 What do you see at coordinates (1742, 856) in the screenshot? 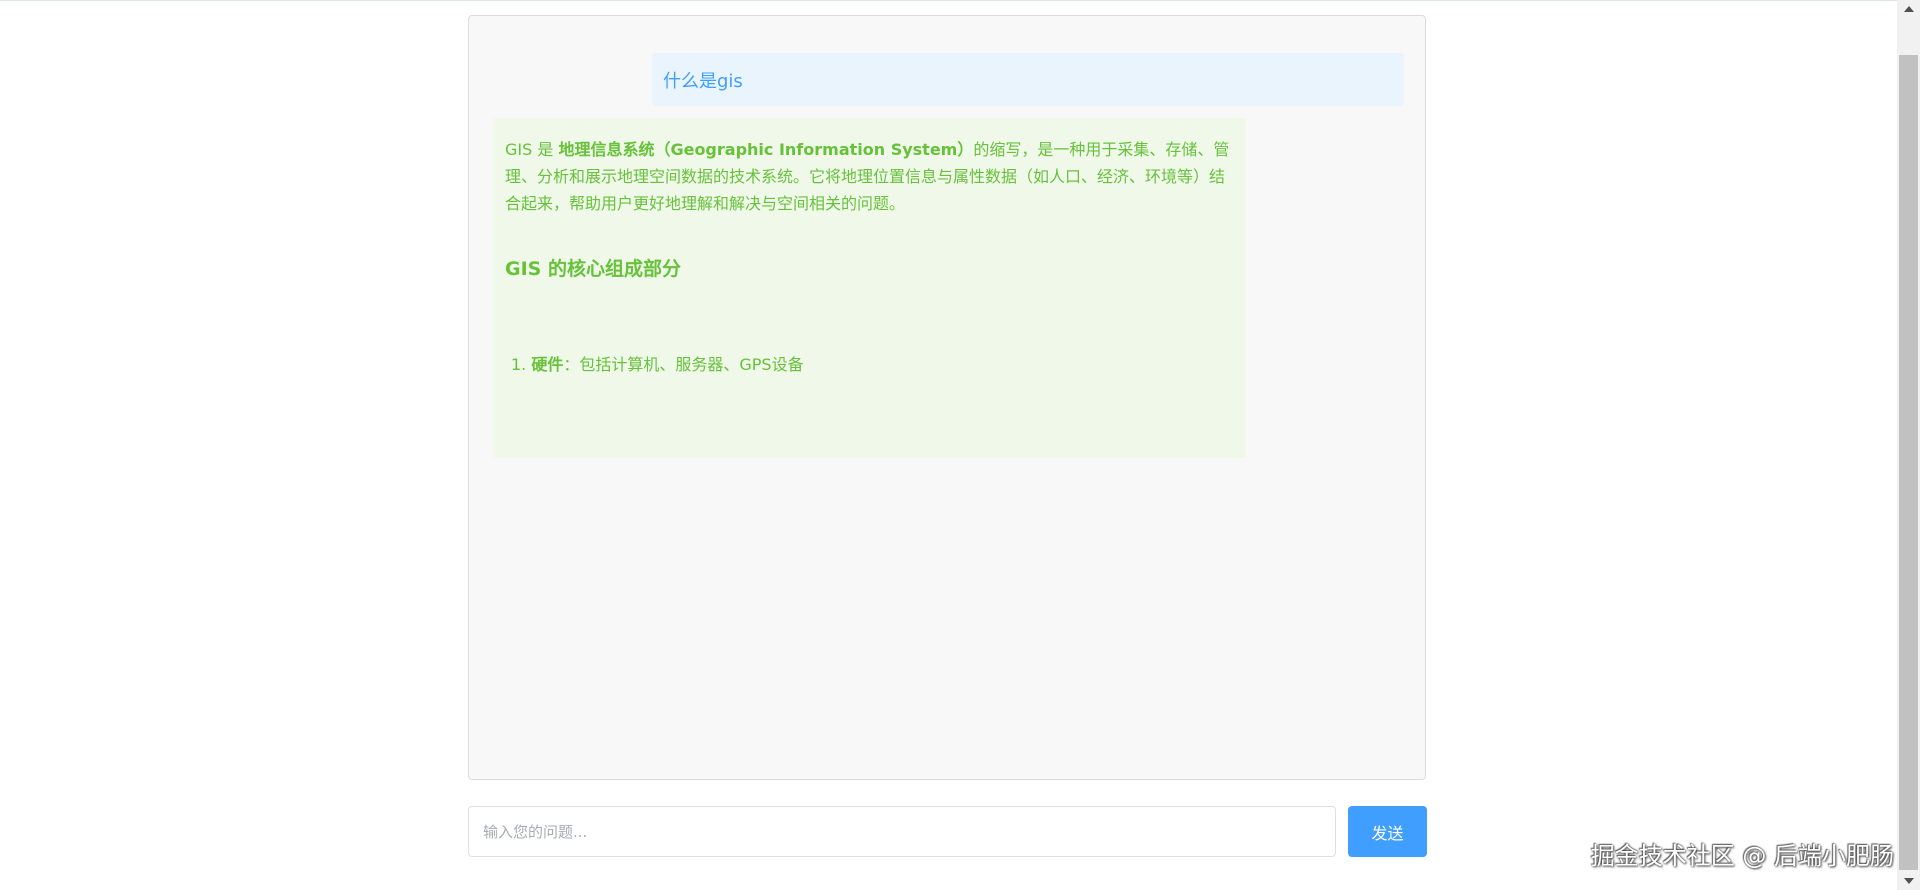
I see `watermark: 掘金技术社区 @ 后端小肥肠` at bounding box center [1742, 856].